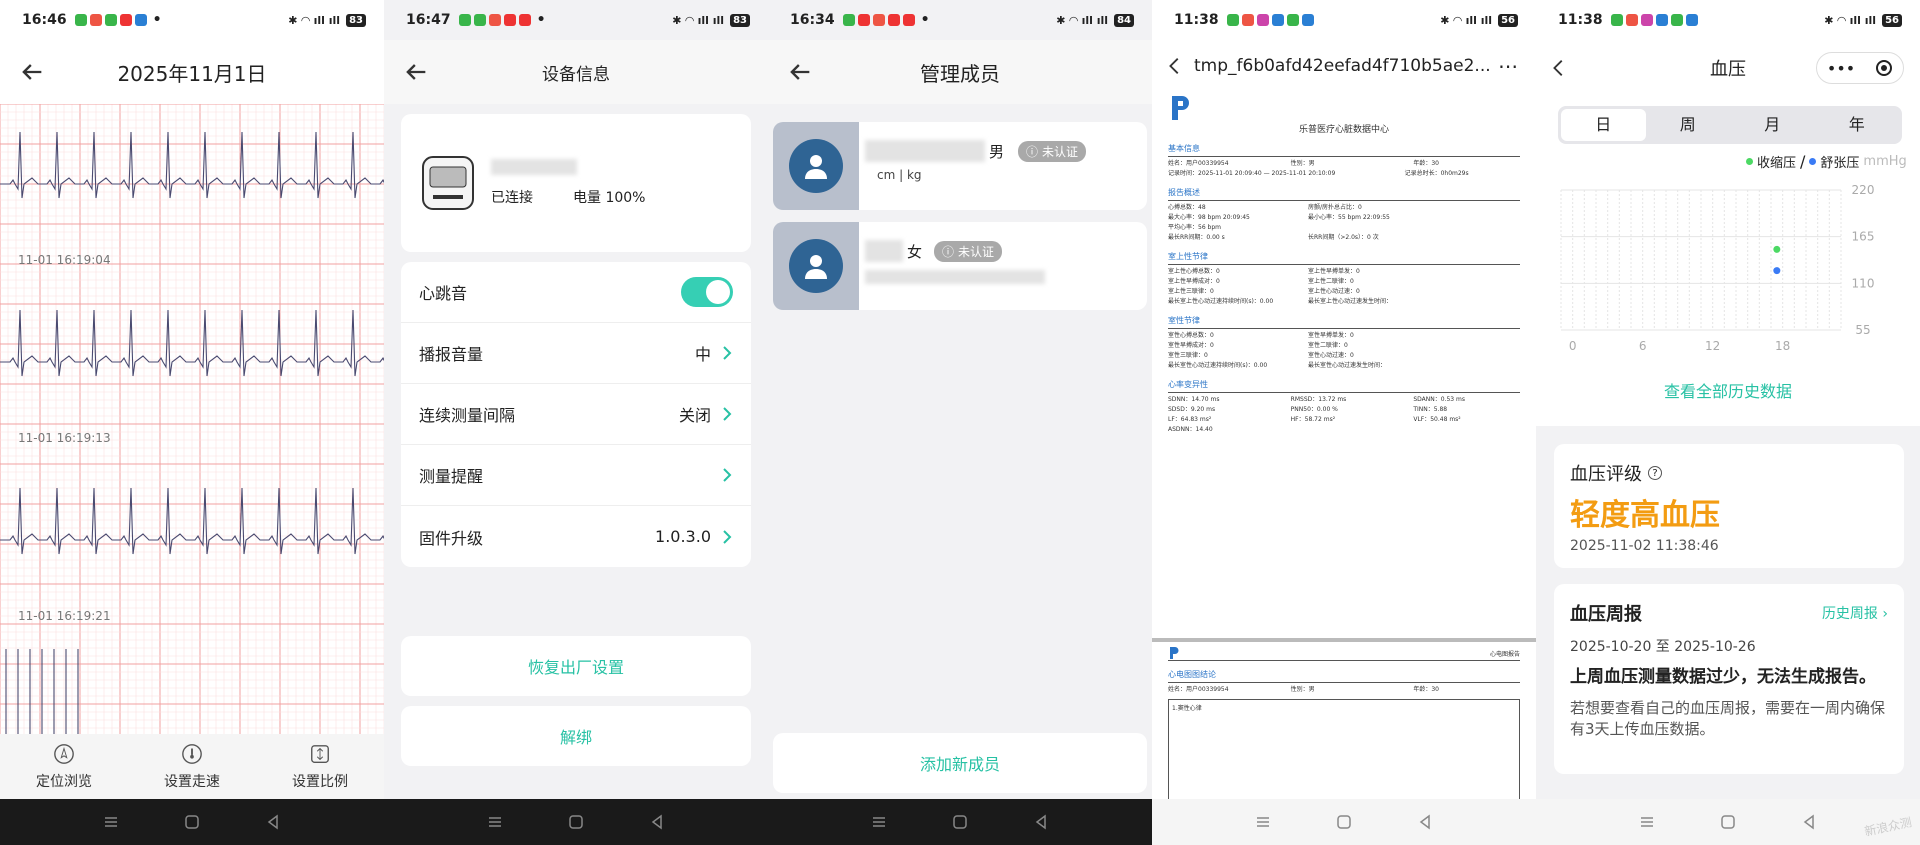  What do you see at coordinates (576, 353) in the screenshot?
I see `volume-row: 播报音量 中` at bounding box center [576, 353].